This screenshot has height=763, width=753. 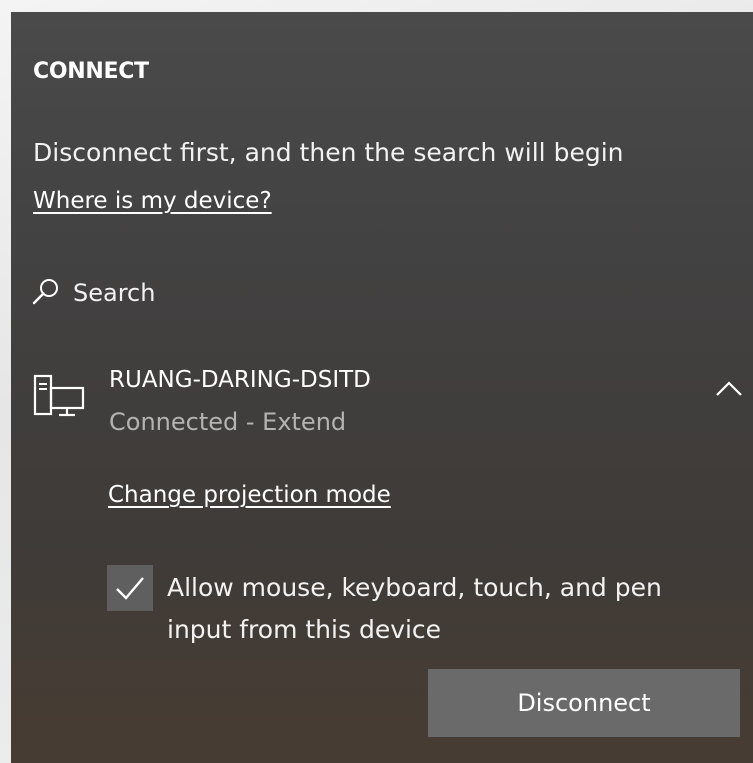 I want to click on allow-input-checkbox, so click(x=130, y=588).